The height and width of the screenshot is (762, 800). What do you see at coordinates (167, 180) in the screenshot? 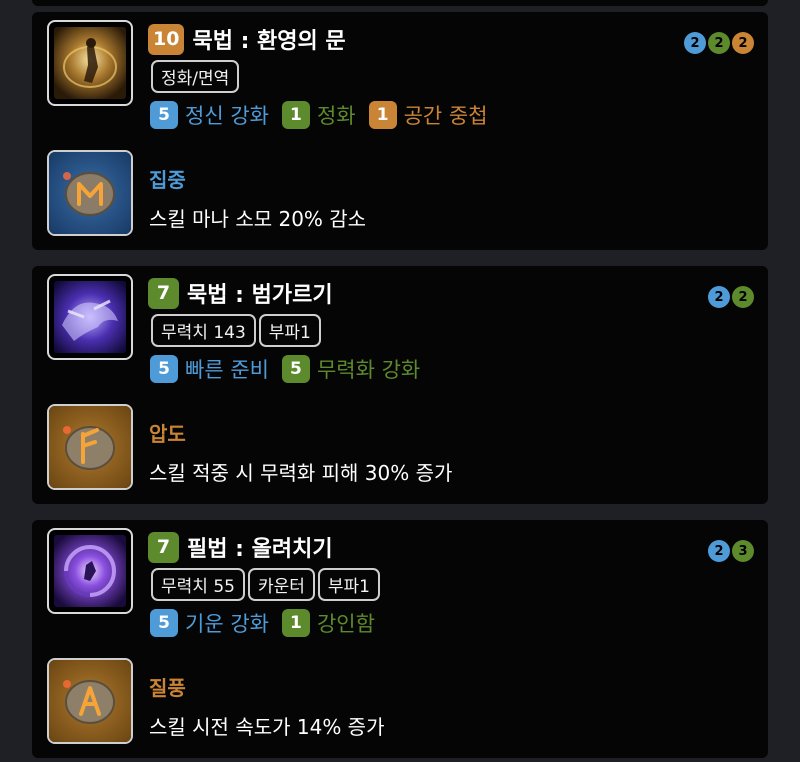
I see `rune-name: 집중` at bounding box center [167, 180].